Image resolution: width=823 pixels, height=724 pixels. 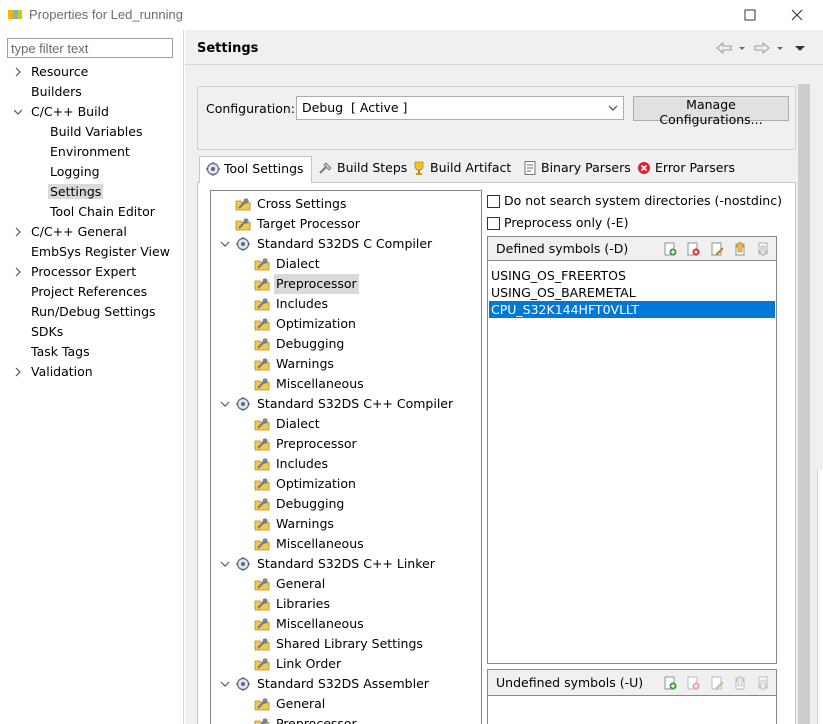 What do you see at coordinates (632, 309) in the screenshot?
I see `list-item: CPU_S32K144HFT0VLLT` at bounding box center [632, 309].